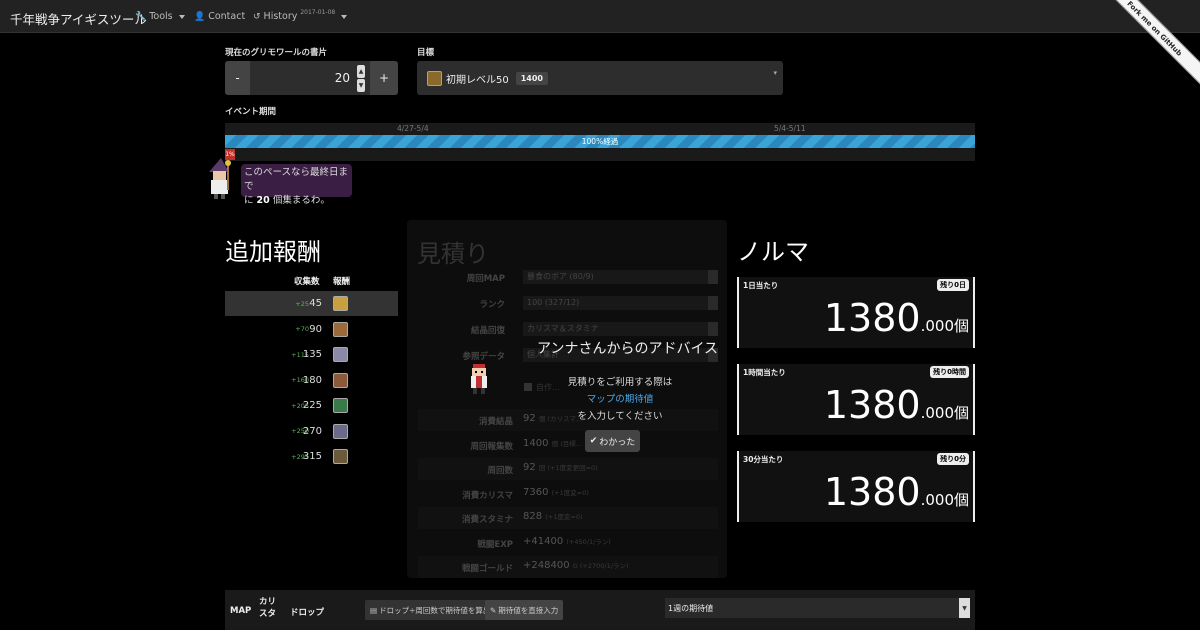  I want to click on reward-row: +295 315, so click(311, 456).